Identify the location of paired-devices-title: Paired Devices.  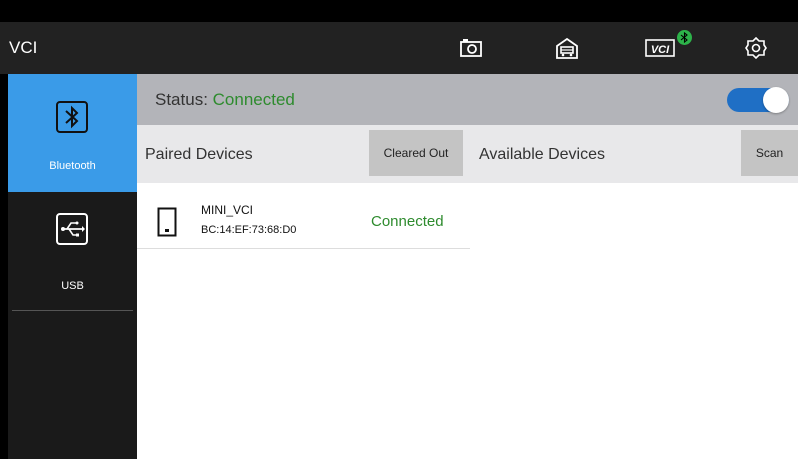
(199, 154).